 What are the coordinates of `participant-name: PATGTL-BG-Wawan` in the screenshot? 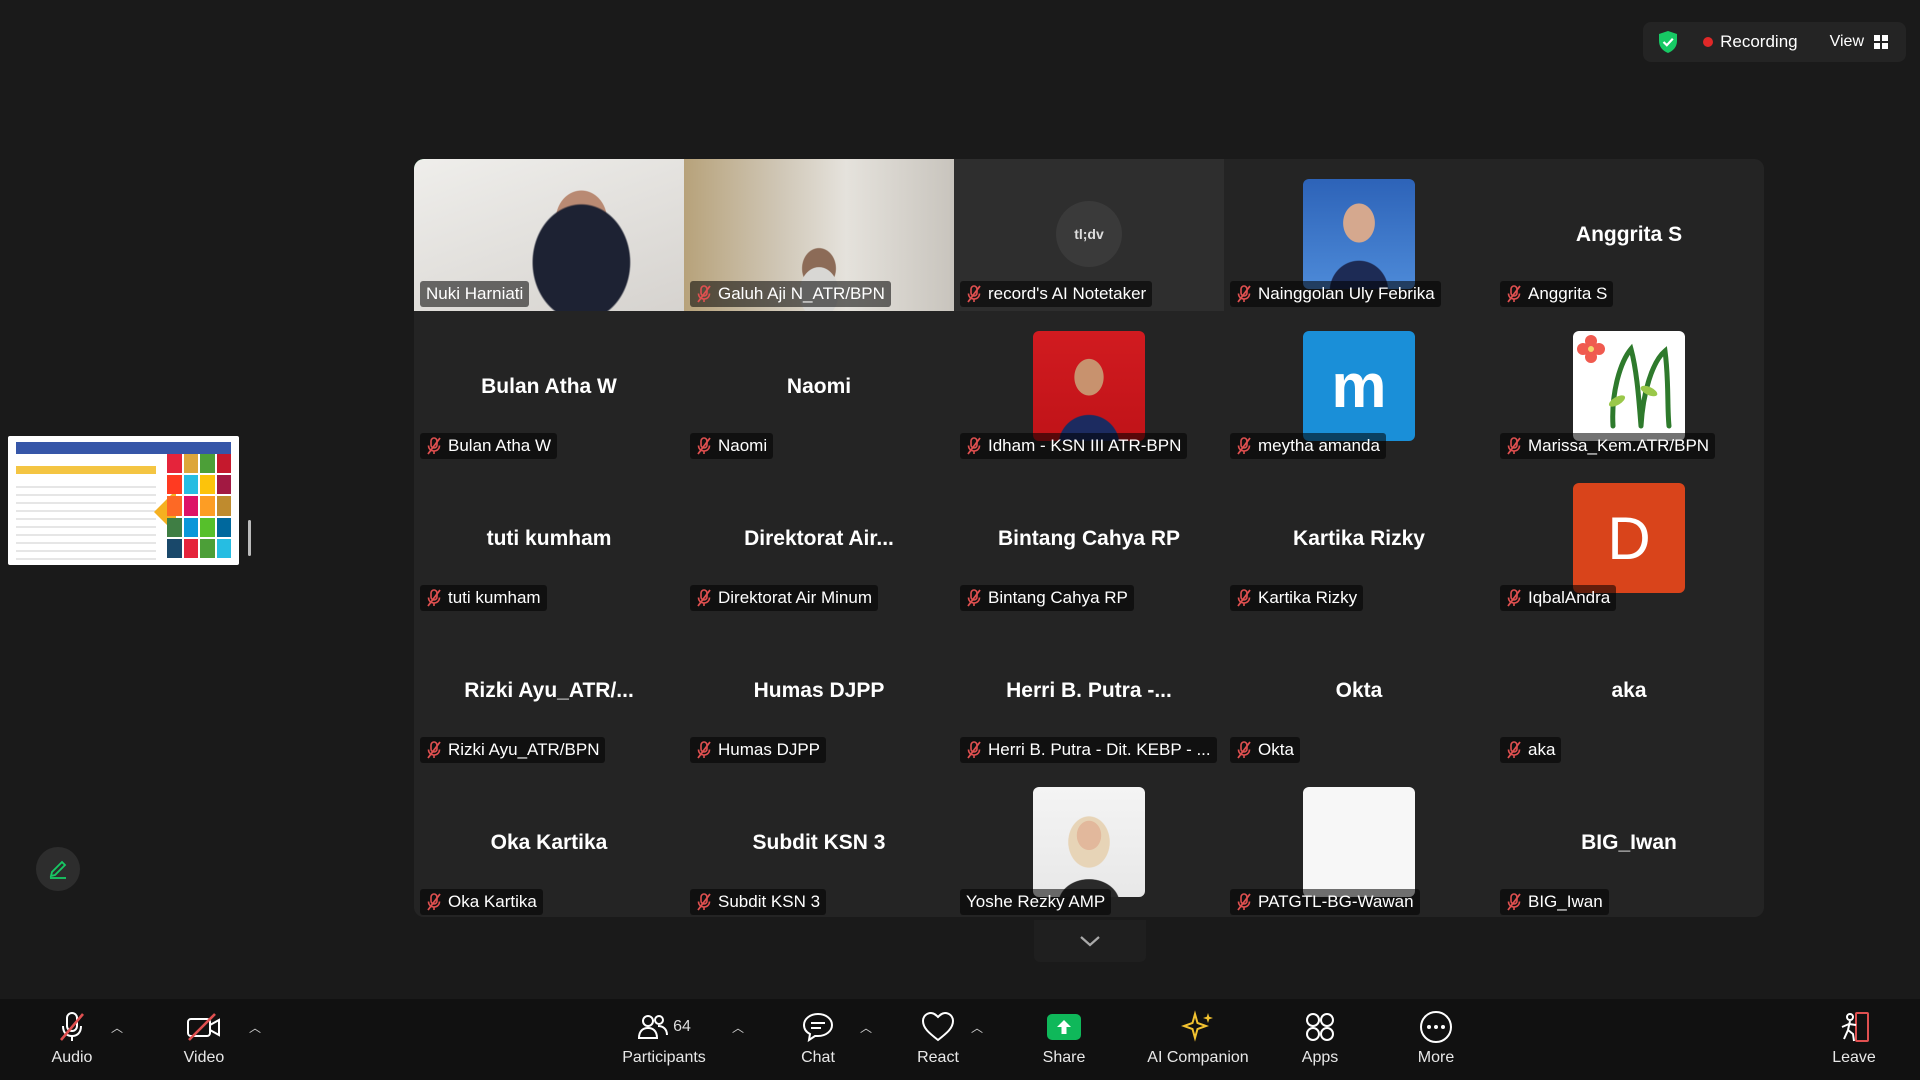 It's located at (1336, 901).